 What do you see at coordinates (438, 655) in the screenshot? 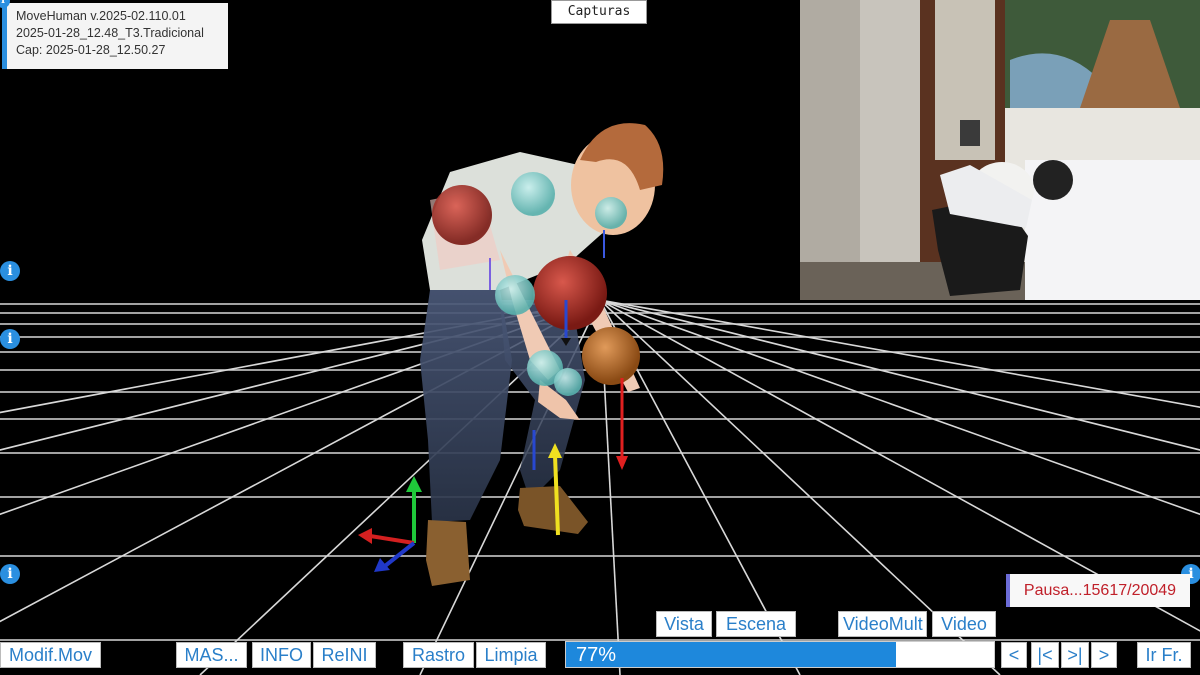
I see `rastro-button: Rastro` at bounding box center [438, 655].